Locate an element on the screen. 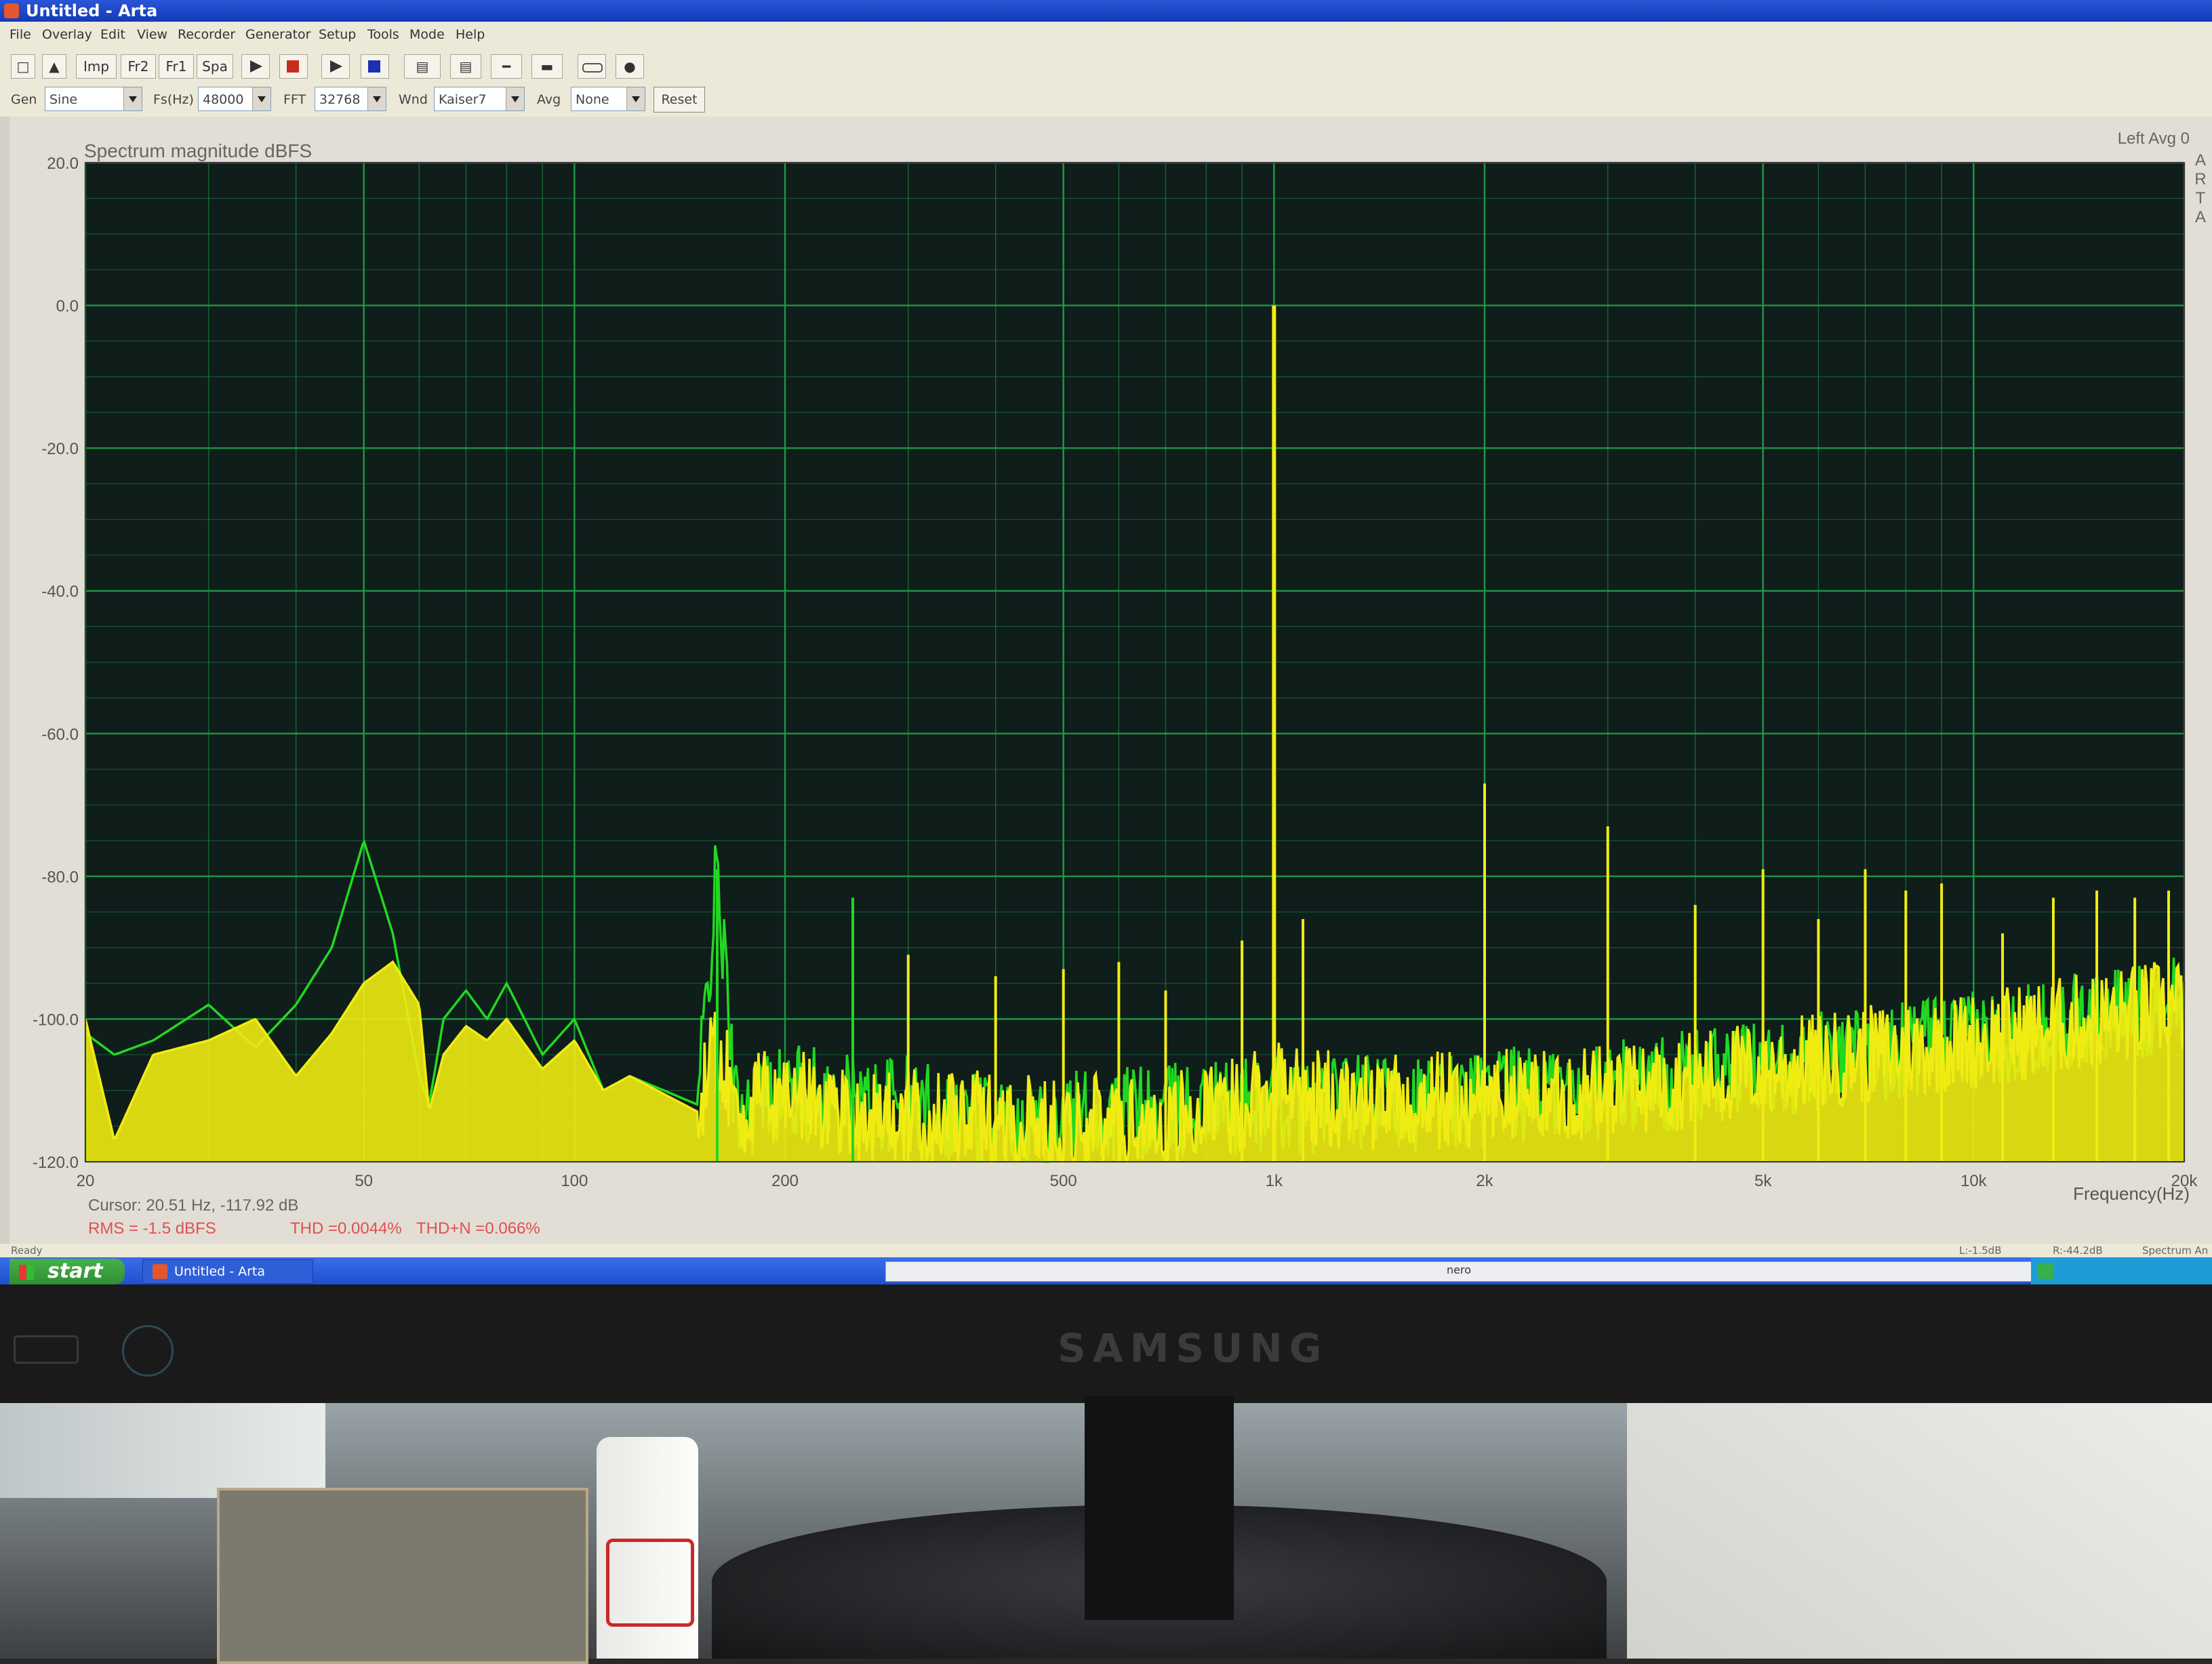  status-ready: Ready is located at coordinates (27, 1250).